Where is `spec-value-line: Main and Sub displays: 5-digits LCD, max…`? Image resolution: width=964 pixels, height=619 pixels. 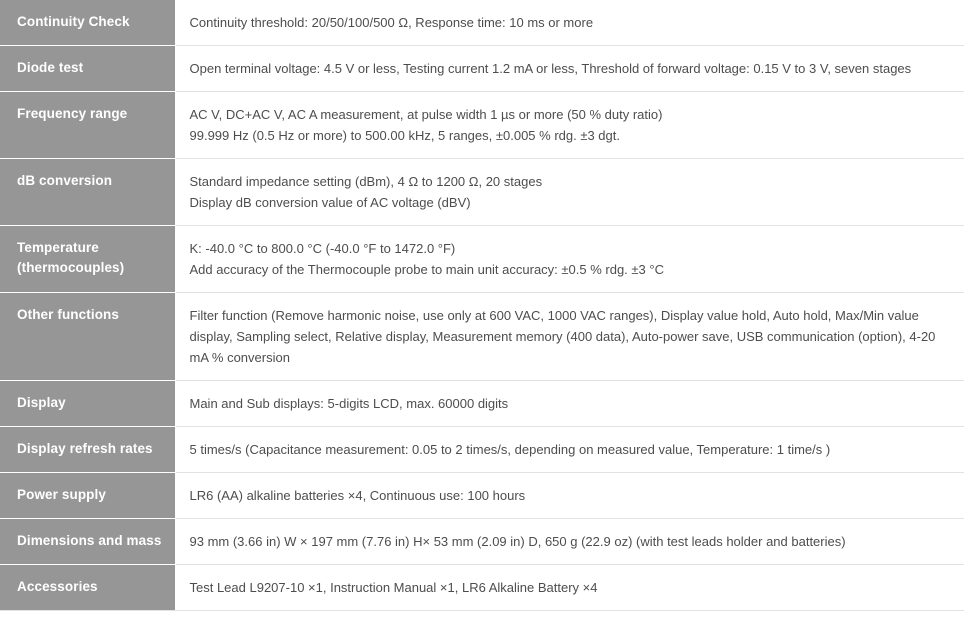 spec-value-line: Main and Sub displays: 5-digits LCD, max… is located at coordinates (349, 403).